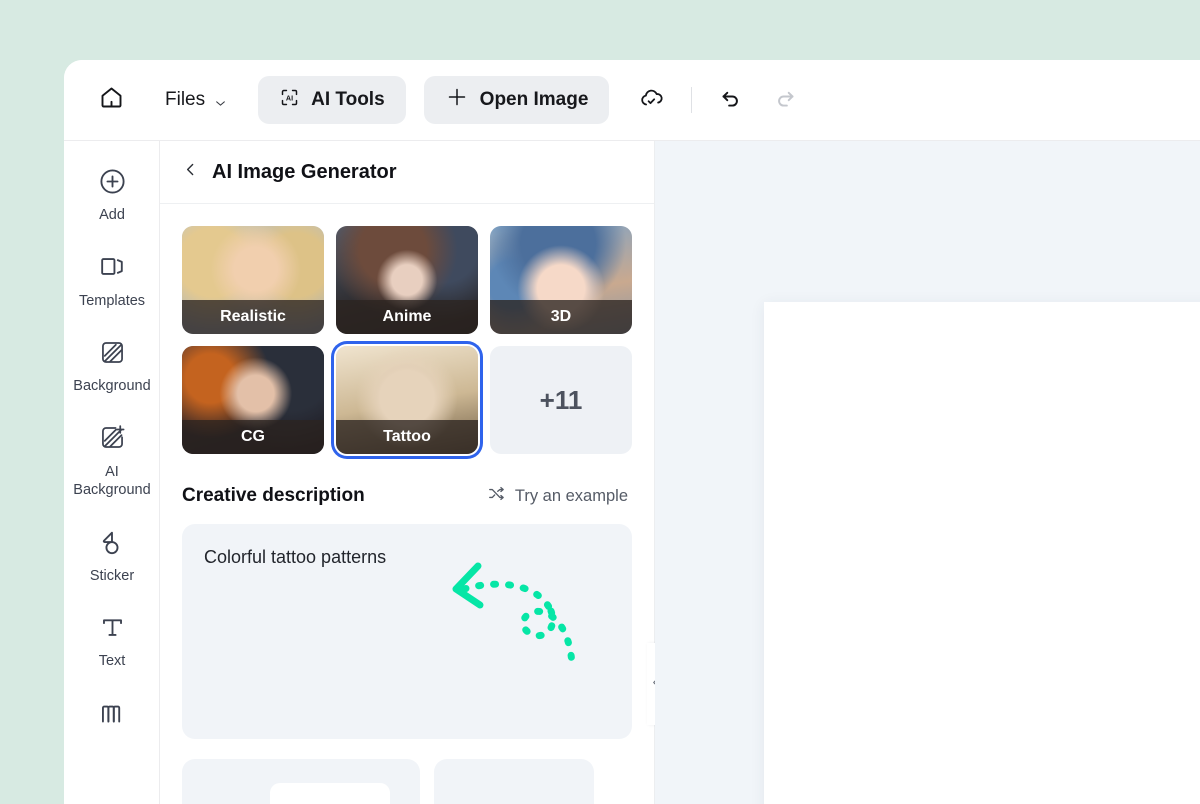 Image resolution: width=1200 pixels, height=804 pixels. What do you see at coordinates (407, 280) in the screenshot?
I see `style-tile-anime: Anime` at bounding box center [407, 280].